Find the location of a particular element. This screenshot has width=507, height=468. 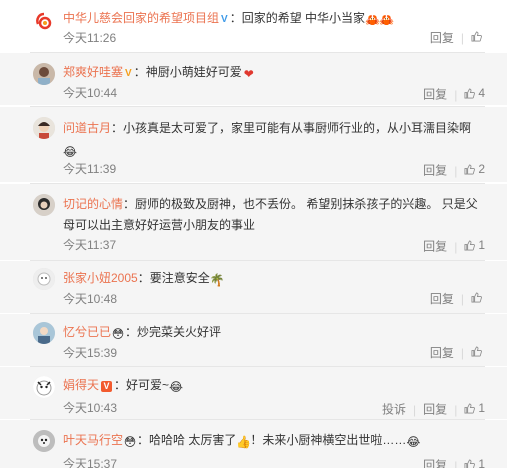

comment-text: 哈哈哈 太厉害了 is located at coordinates (193, 440).